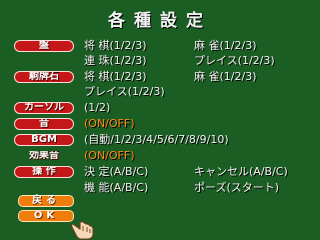 The height and width of the screenshot is (240, 320). Describe the element at coordinates (249, 45) in the screenshot. I see `board-mahjong-option: 麻 雀(1/2/3)` at that location.